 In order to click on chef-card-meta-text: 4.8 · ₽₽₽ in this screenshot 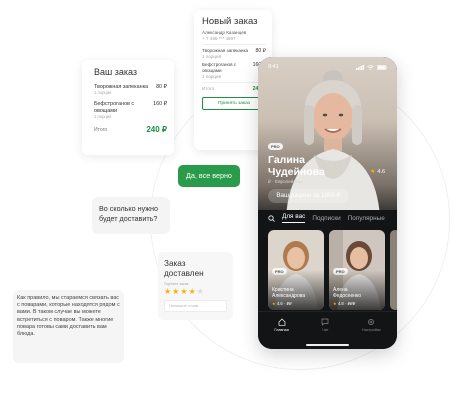, I will do `click(346, 303)`.